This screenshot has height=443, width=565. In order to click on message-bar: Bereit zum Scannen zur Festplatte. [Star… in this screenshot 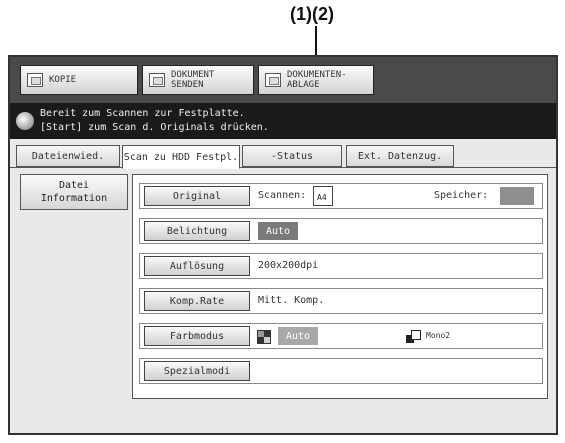, I will do `click(283, 121)`.